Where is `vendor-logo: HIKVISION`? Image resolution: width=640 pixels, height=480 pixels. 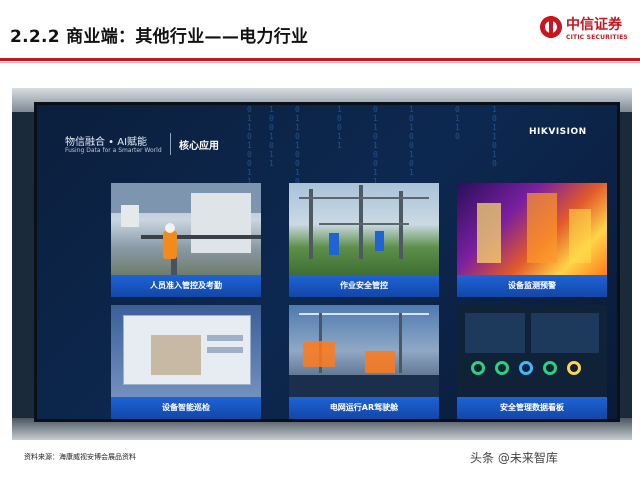 vendor-logo: HIKVISION is located at coordinates (558, 132).